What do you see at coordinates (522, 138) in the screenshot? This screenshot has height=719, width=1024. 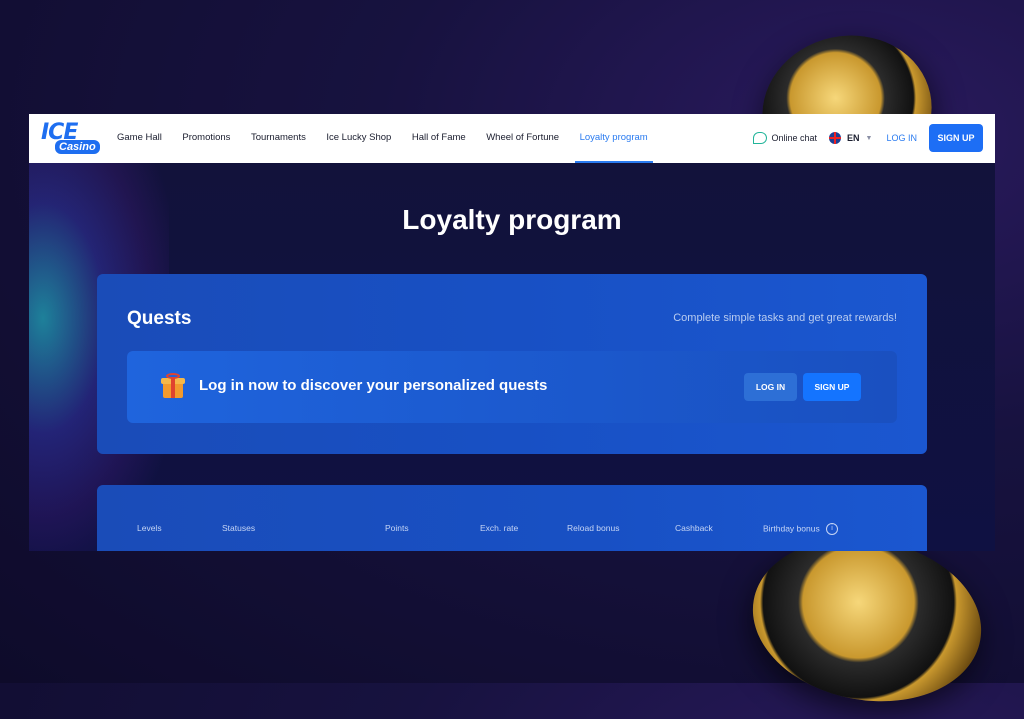 I see `nav-wheel-of-fortune: Wheel of Fortune` at bounding box center [522, 138].